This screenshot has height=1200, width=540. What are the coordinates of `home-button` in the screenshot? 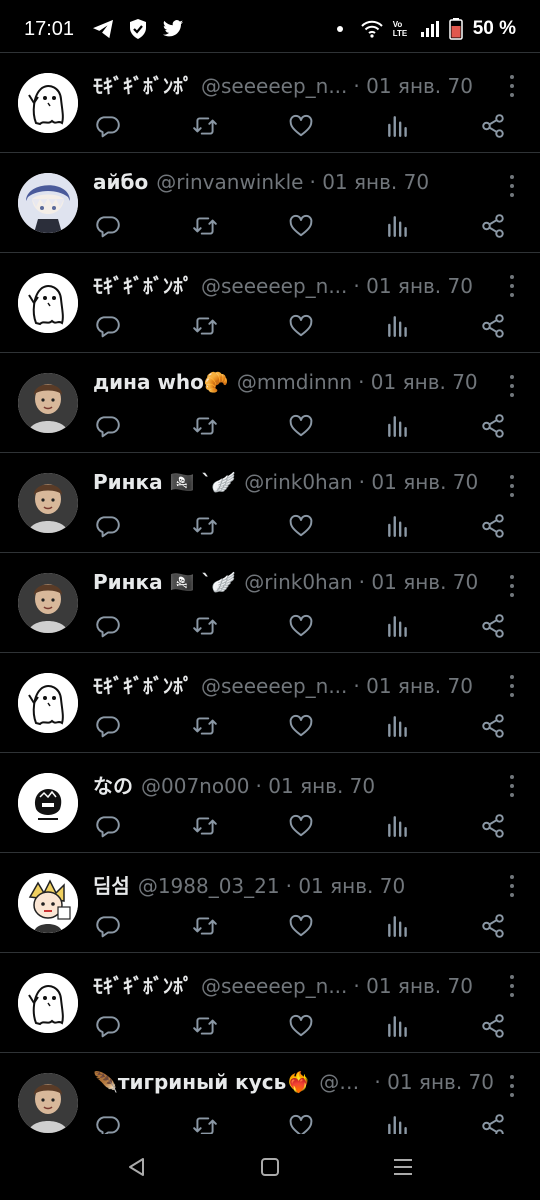 It's located at (270, 1167).